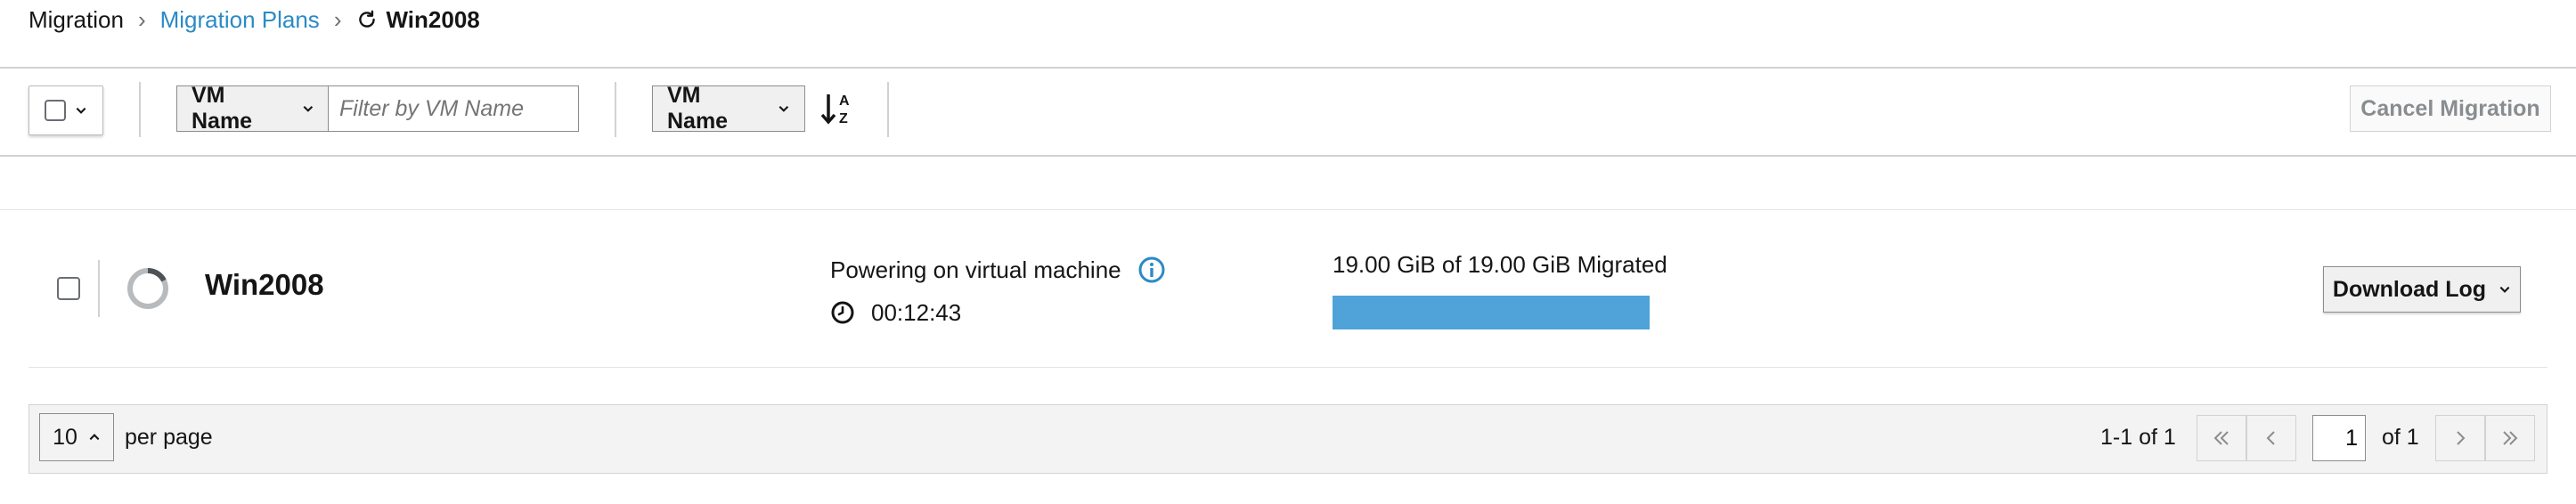  I want to click on row-divider, so click(99, 288).